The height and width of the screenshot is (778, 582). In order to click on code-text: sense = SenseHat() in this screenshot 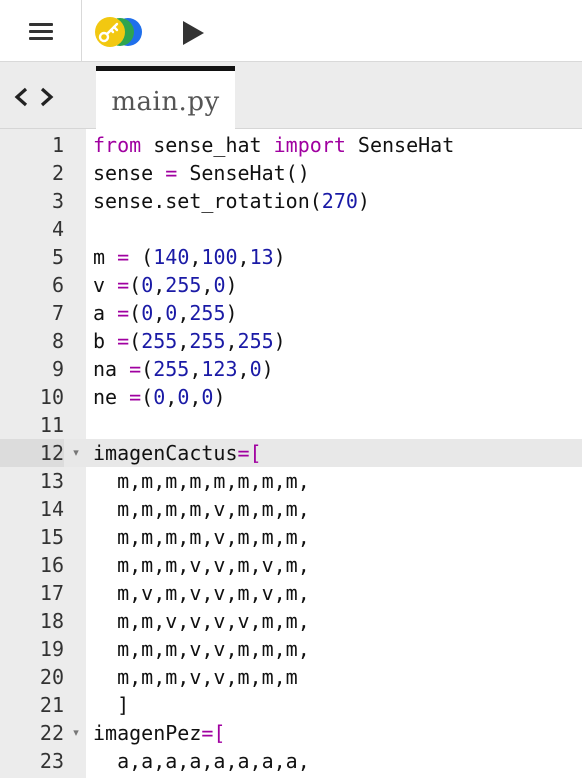, I will do `click(201, 173)`.